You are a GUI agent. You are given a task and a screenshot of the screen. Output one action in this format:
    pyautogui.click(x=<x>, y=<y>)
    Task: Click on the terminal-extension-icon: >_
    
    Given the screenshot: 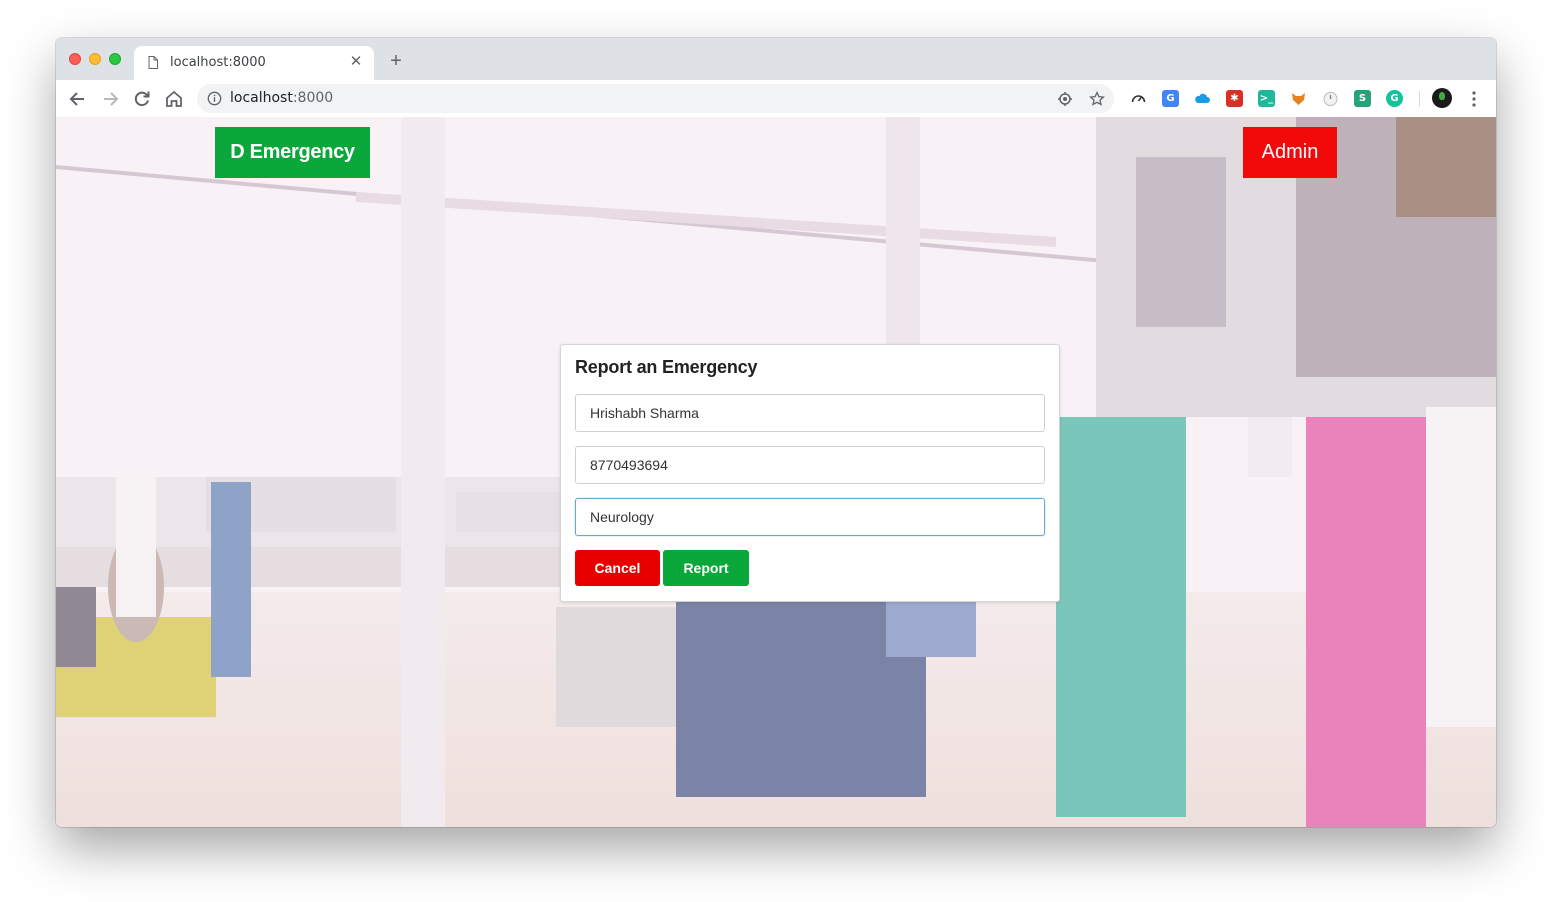 What is the action you would take?
    pyautogui.click(x=1266, y=98)
    